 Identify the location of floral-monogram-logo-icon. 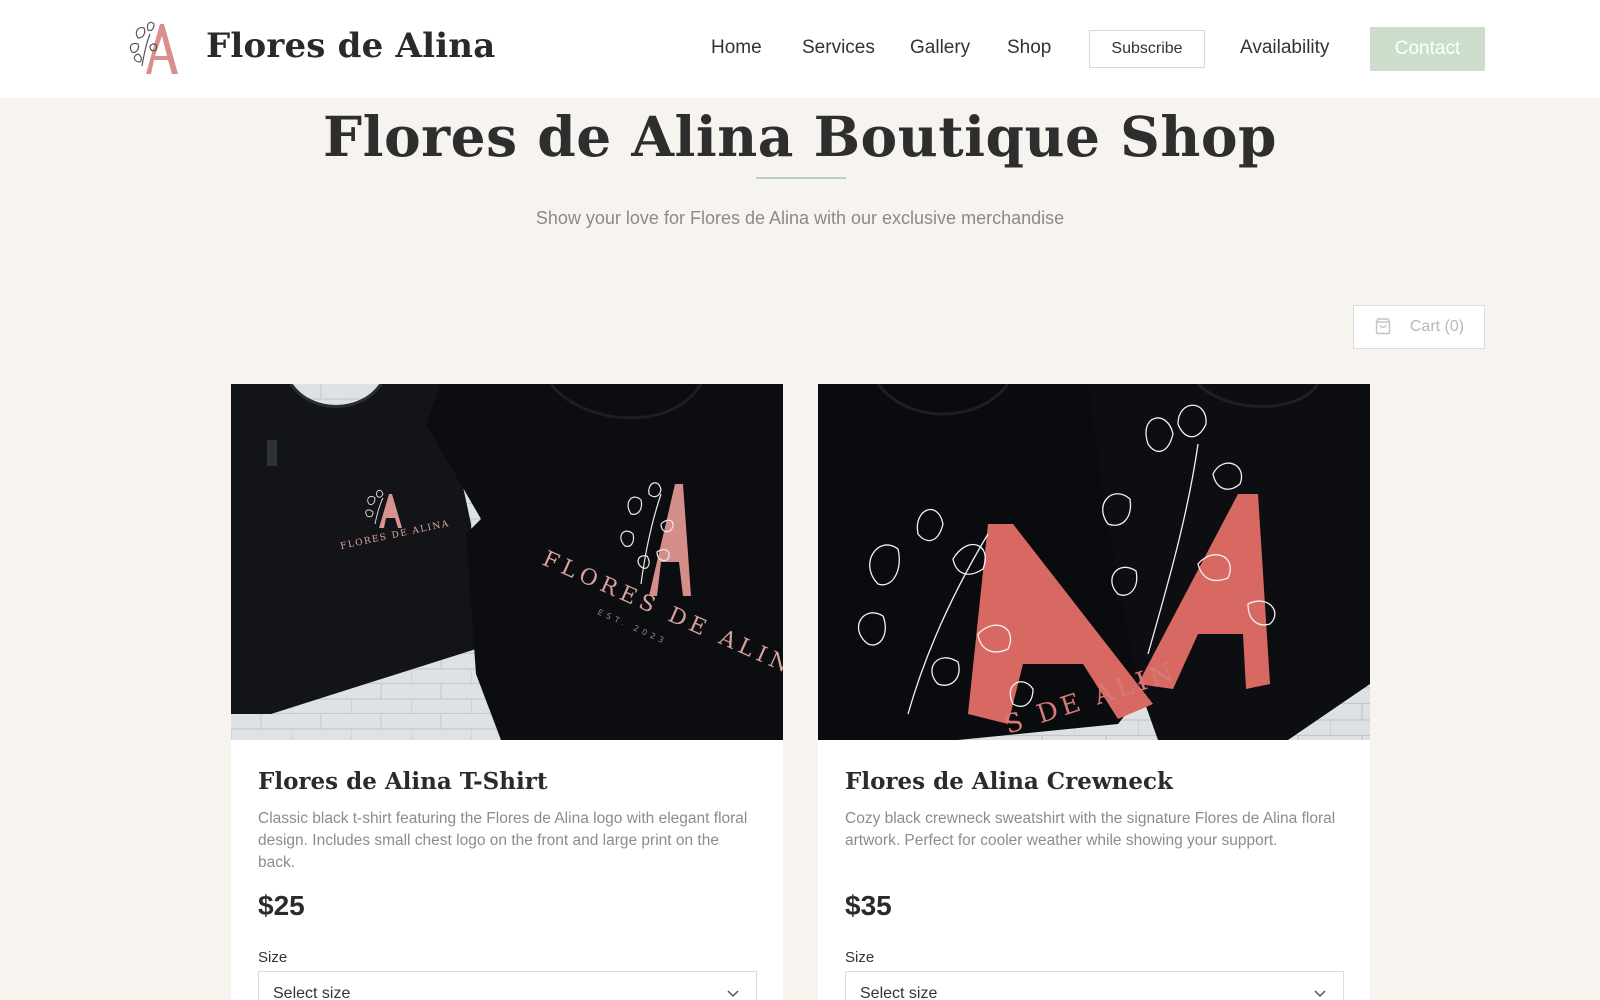
(154, 46).